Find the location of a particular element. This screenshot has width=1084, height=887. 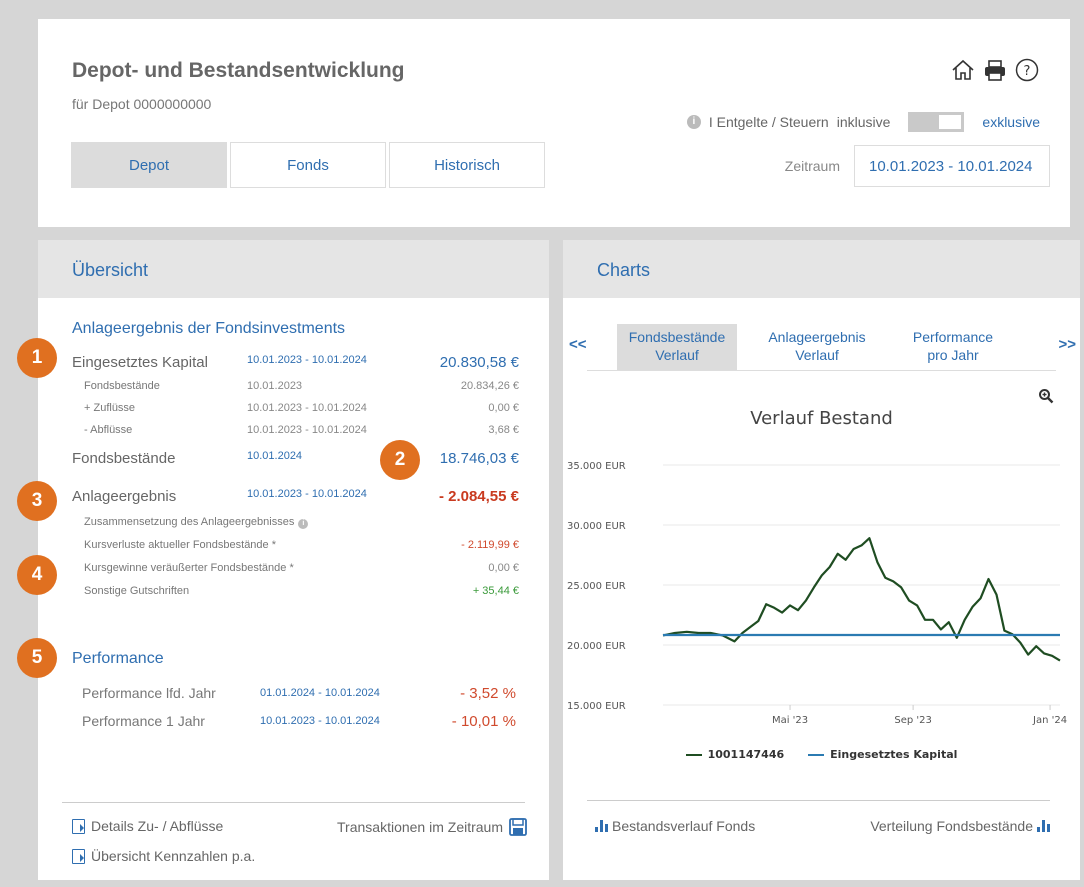

transactions-label: Transaktionen im Zeitraum is located at coordinates (420, 827).